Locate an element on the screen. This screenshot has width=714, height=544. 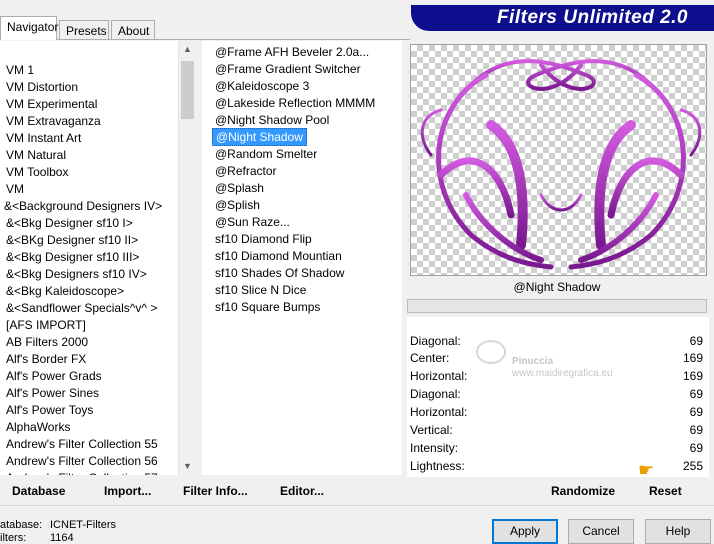
parameter-row: Center: 169 is located at coordinates (558, 358).